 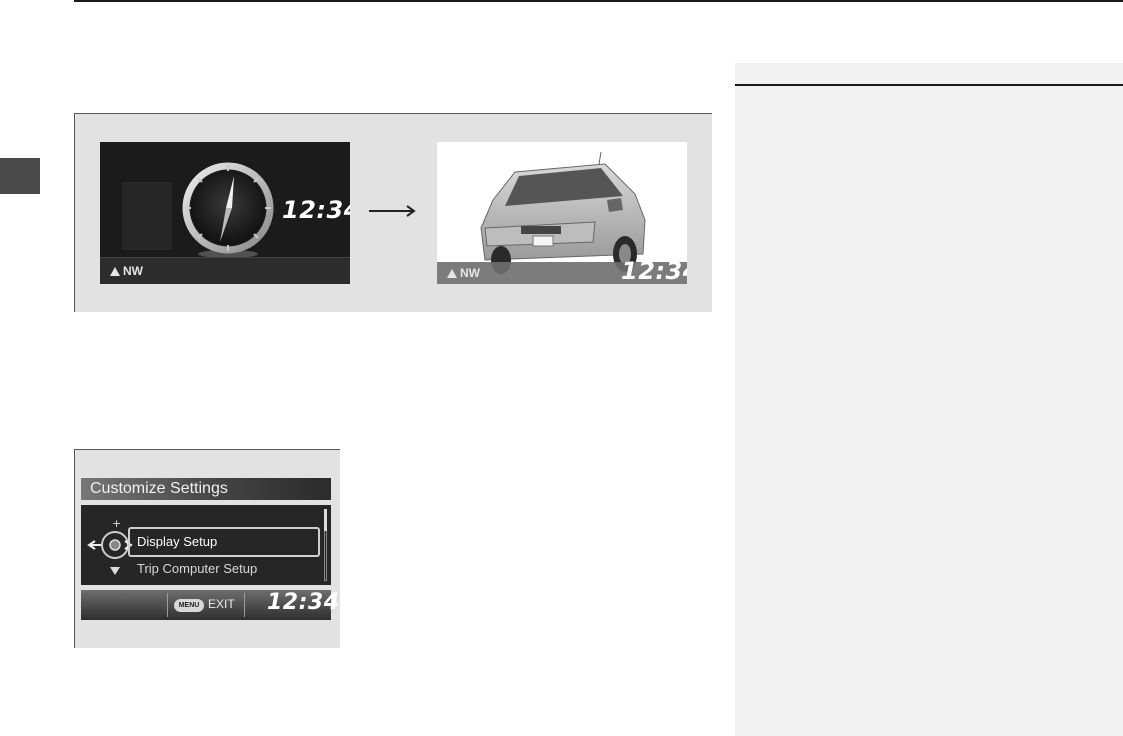 I want to click on selector-knob-icon: + –, so click(x=110, y=546).